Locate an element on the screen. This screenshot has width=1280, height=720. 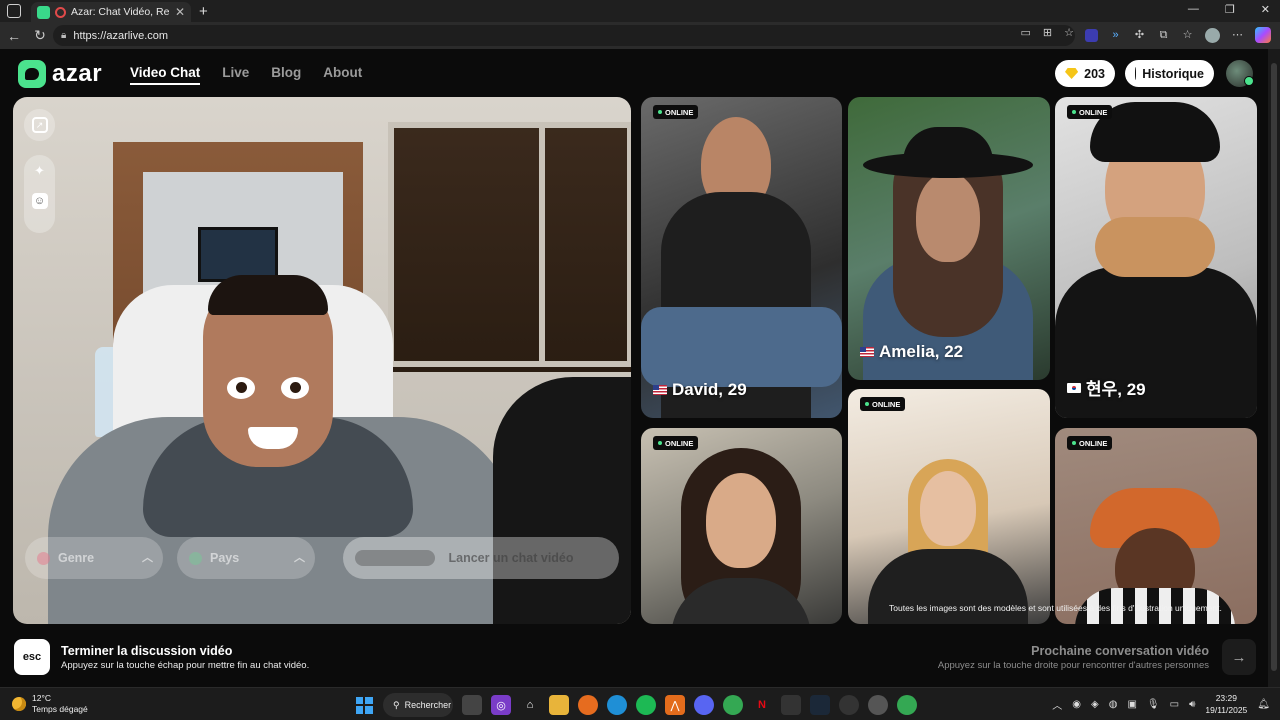
profile-hat is located at coordinates (948, 147).